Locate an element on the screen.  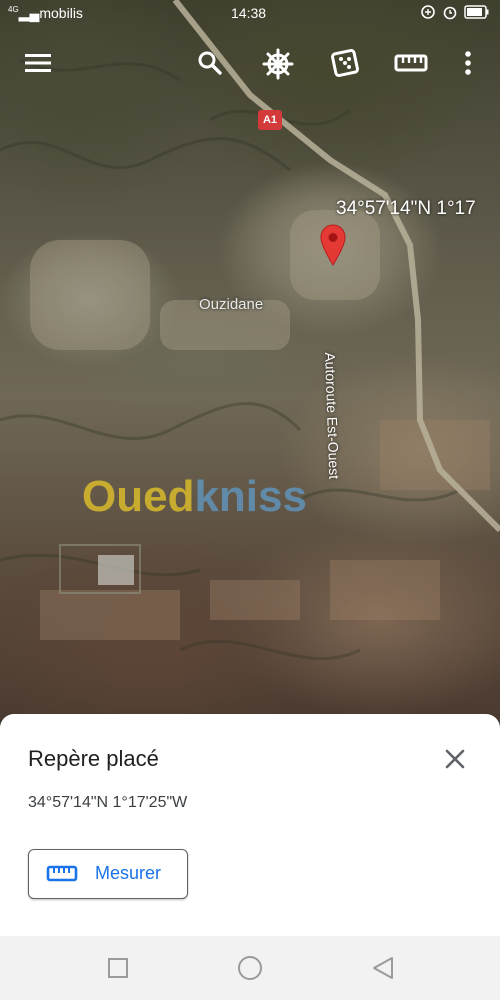
search-icon is located at coordinates (210, 63).